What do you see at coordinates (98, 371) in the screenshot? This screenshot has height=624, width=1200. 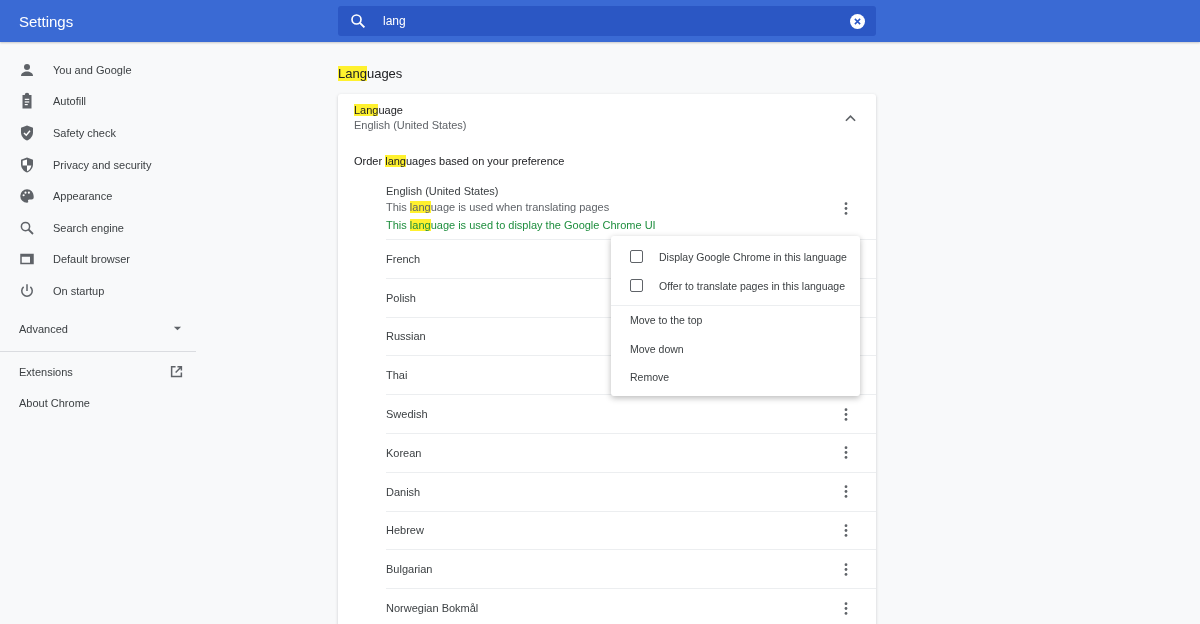 I see `sidebar-link: Extensions` at bounding box center [98, 371].